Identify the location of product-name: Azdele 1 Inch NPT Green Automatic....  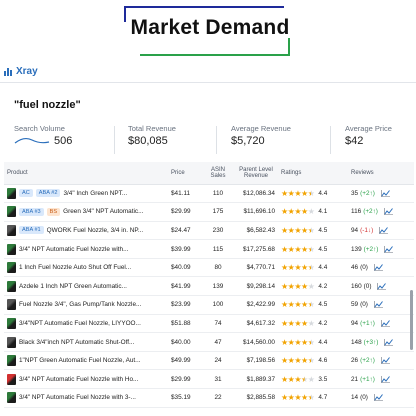
(89, 286).